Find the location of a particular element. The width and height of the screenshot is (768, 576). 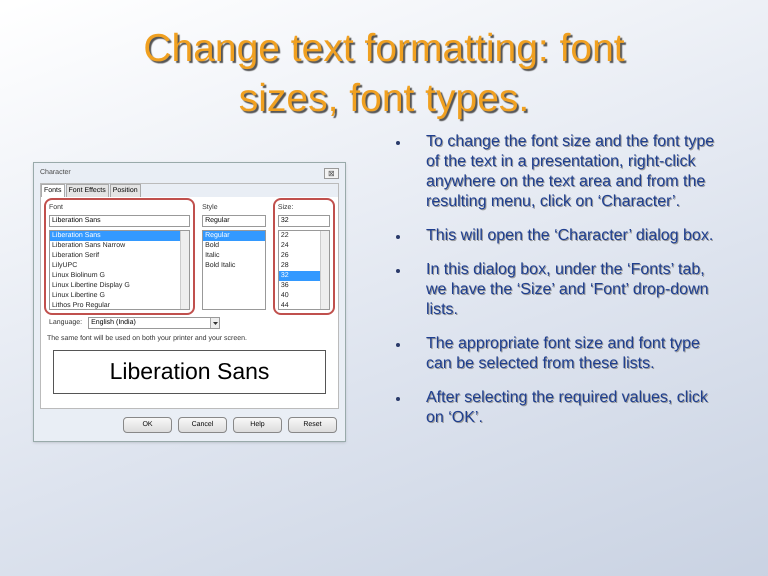

slide-title: Change text formatting: font sizes, font types. is located at coordinates (384, 74).